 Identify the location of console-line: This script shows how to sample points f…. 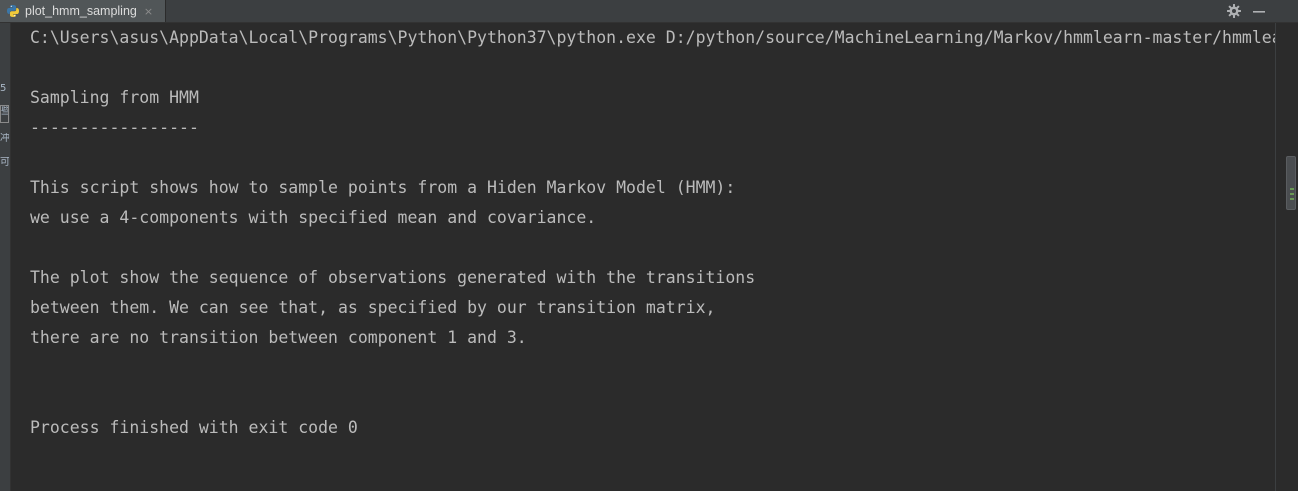
(383, 187).